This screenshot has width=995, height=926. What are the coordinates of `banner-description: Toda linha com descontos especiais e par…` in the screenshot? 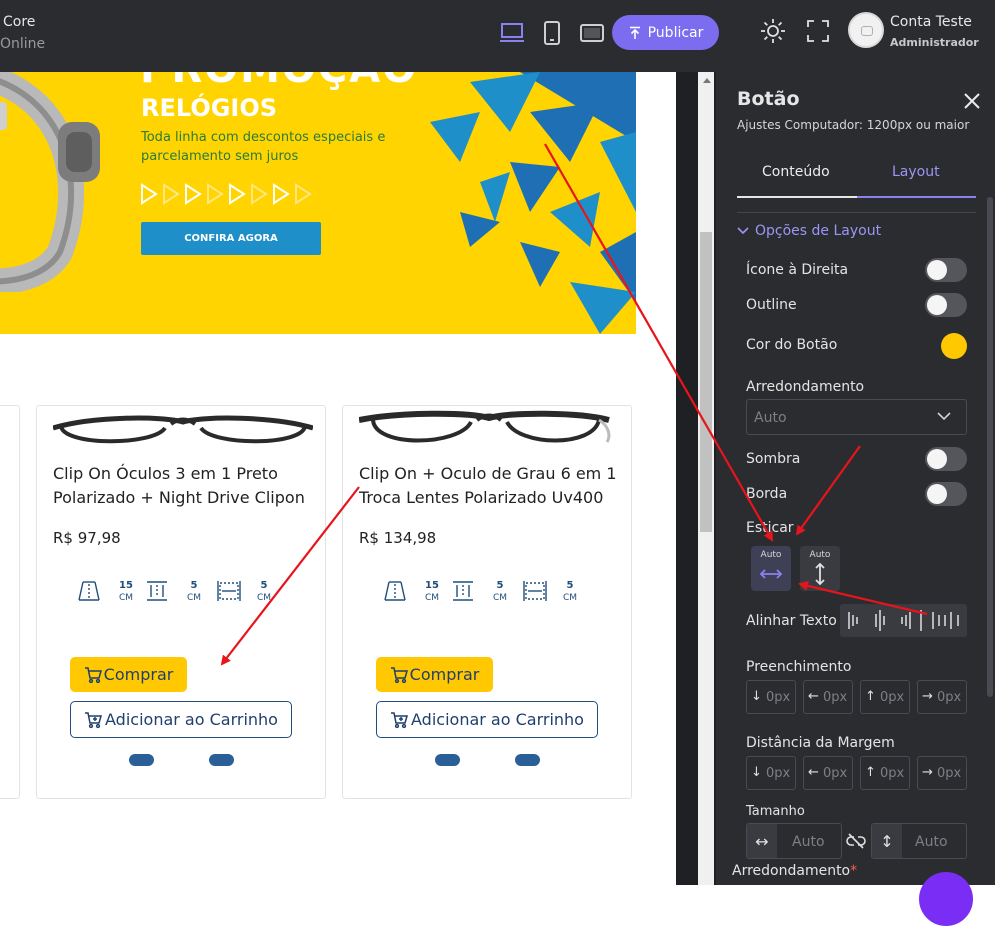 It's located at (263, 147).